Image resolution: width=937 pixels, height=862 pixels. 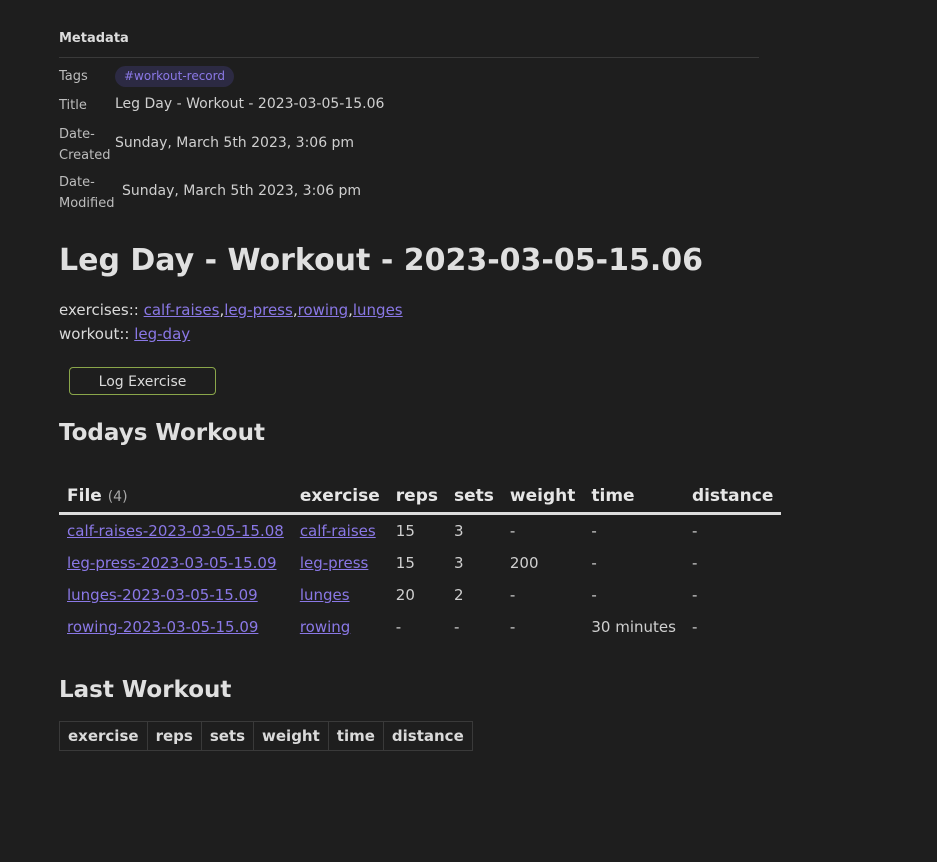 I want to click on file-link: rowing-2023-03-05-15.09, so click(x=162, y=627).